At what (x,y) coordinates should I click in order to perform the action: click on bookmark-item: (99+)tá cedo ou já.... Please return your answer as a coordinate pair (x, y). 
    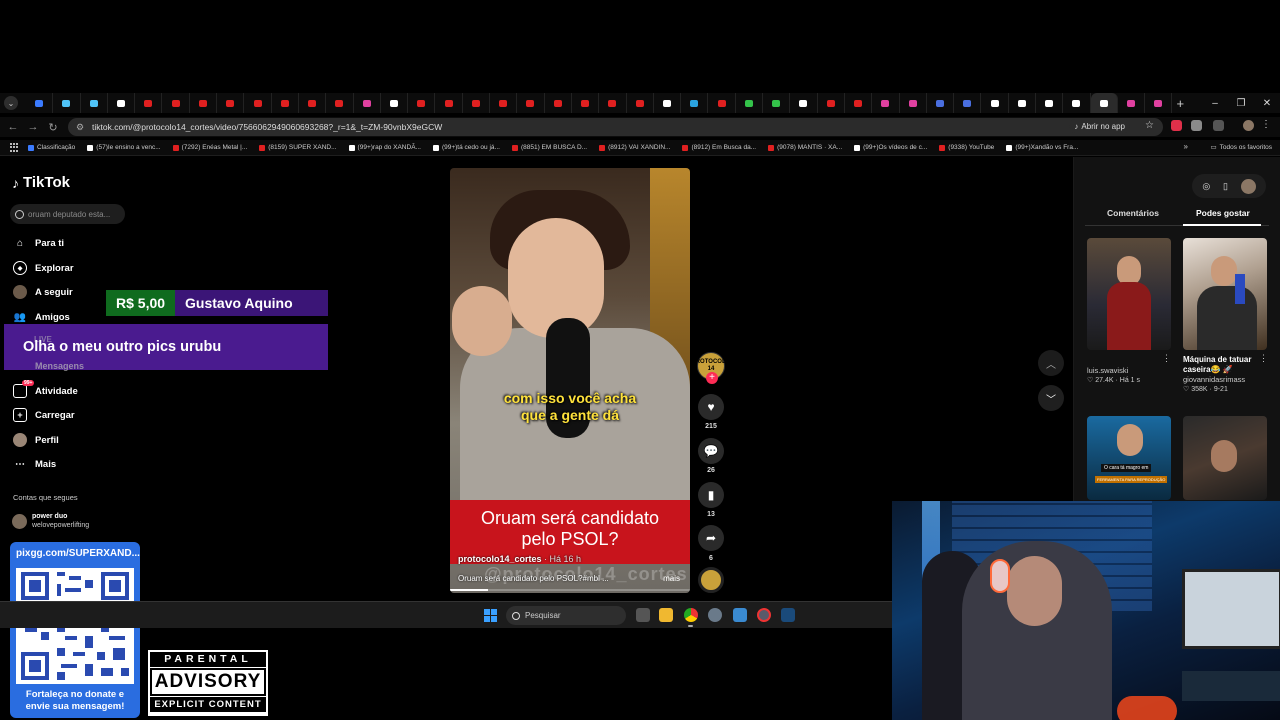
    Looking at the image, I should click on (466, 147).